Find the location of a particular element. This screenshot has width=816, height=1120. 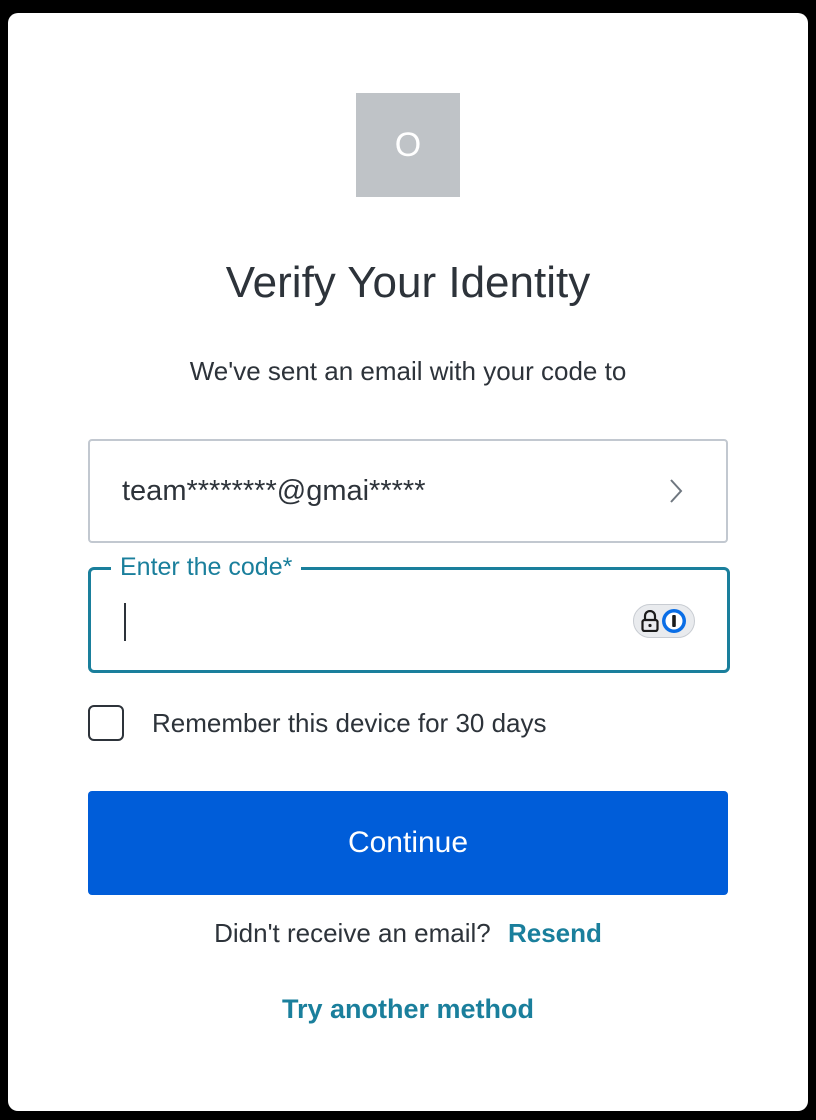

password-manager-icon is located at coordinates (664, 621).